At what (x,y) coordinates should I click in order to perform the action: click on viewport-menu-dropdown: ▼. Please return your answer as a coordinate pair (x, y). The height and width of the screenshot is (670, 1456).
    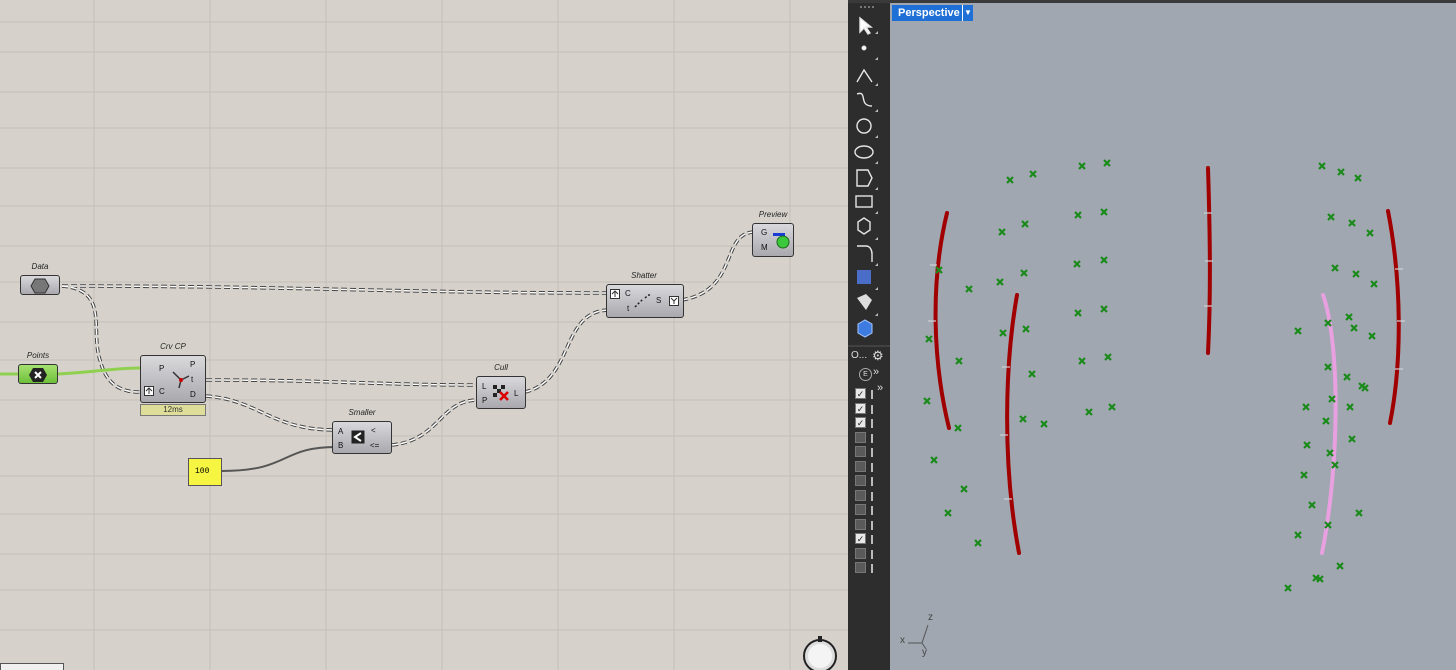
    Looking at the image, I should click on (967, 13).